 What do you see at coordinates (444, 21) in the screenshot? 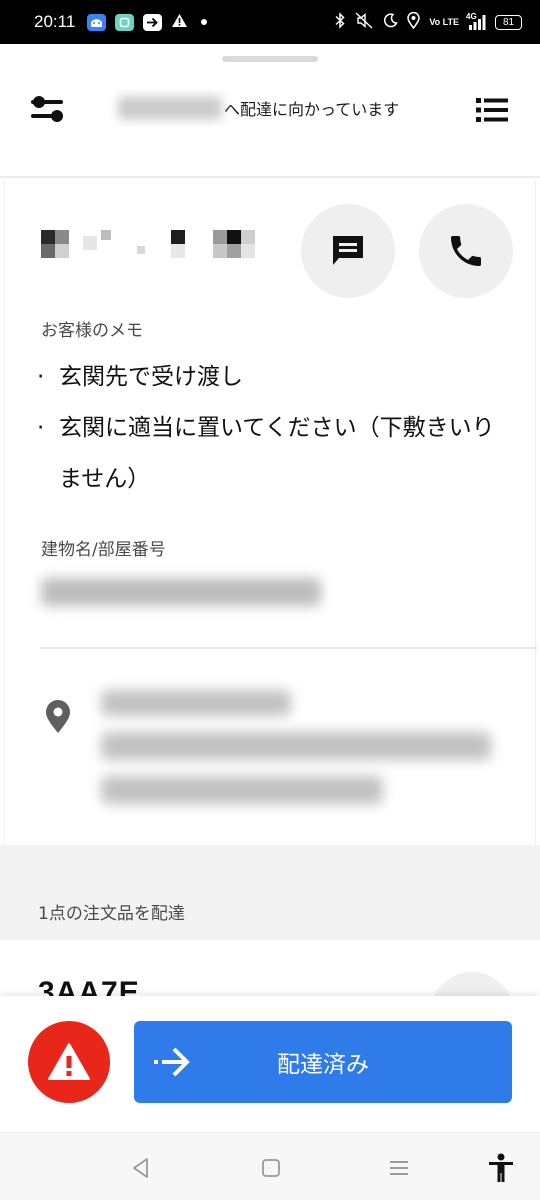
I see `volte-indicator: Vo LTE` at bounding box center [444, 21].